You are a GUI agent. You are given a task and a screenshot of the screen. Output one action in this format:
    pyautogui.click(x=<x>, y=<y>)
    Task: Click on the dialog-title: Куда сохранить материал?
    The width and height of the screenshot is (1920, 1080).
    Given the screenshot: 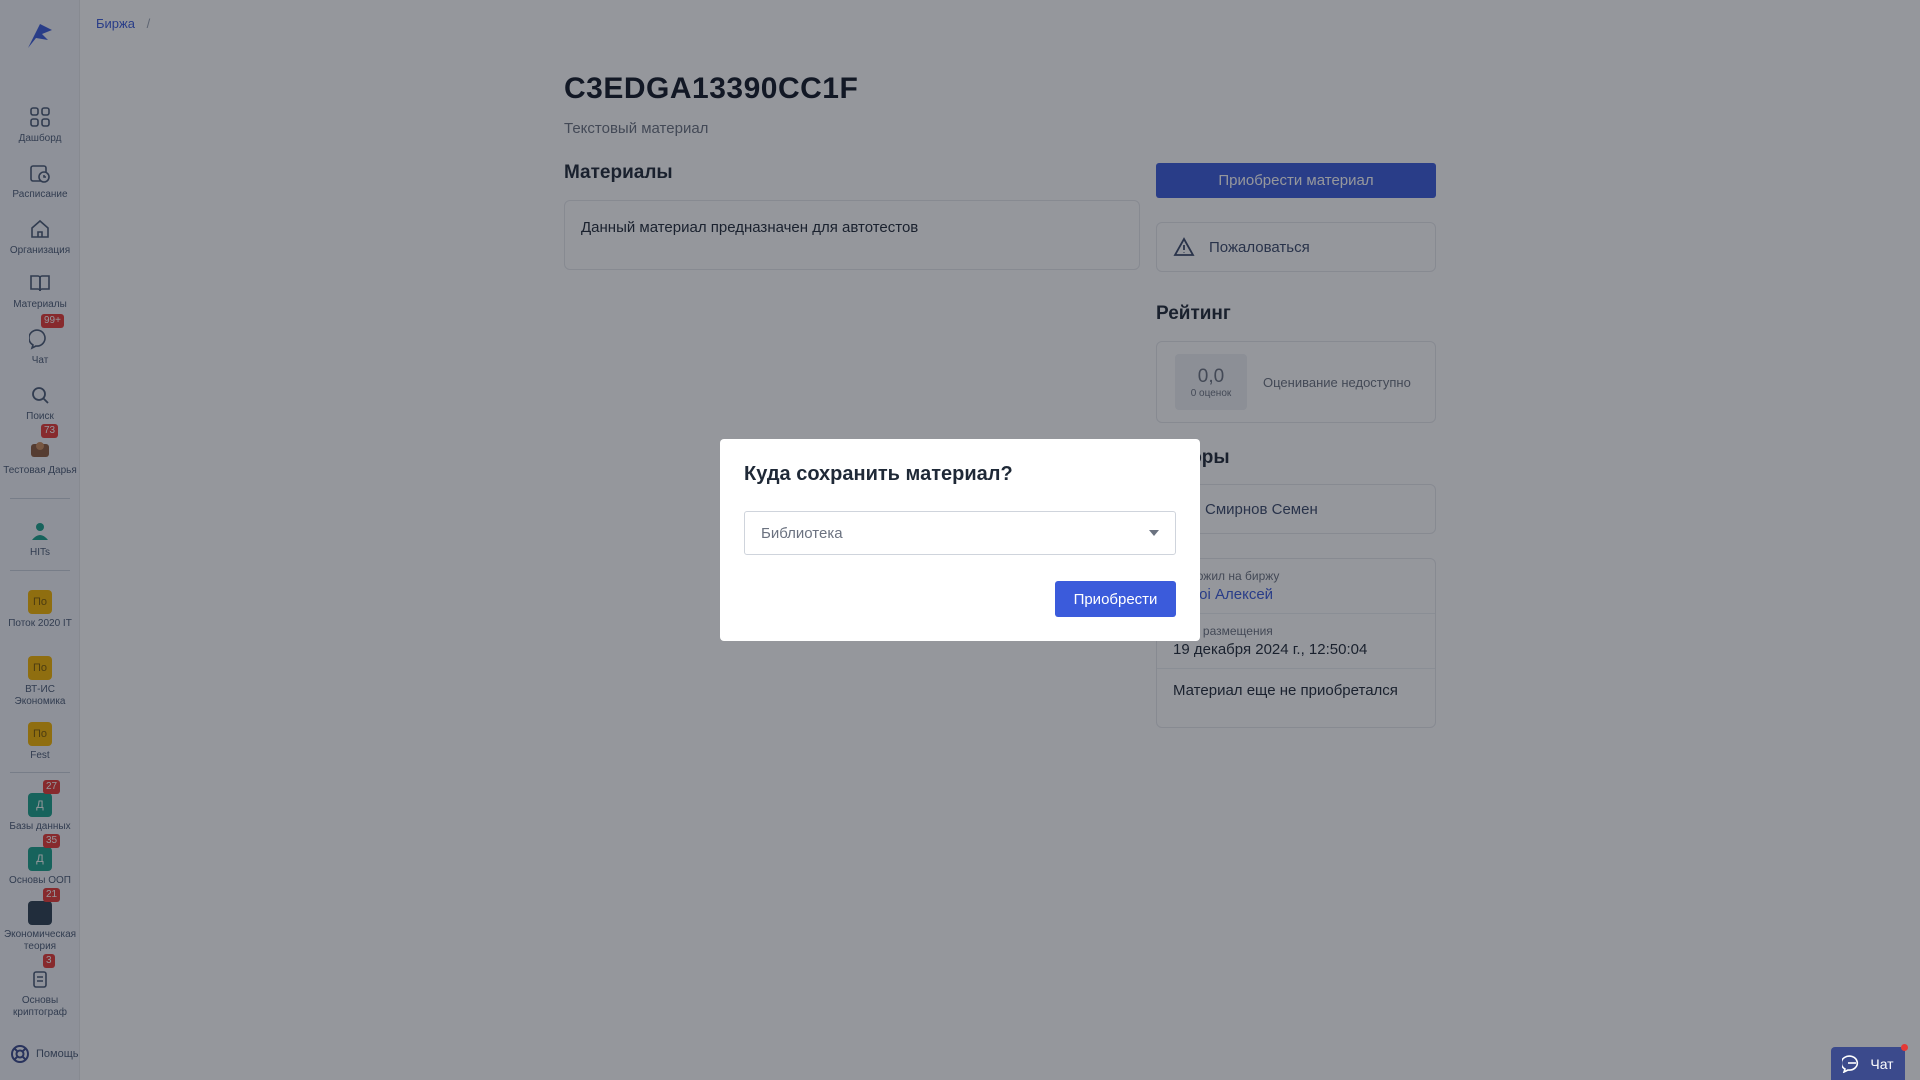 What is the action you would take?
    pyautogui.click(x=878, y=474)
    